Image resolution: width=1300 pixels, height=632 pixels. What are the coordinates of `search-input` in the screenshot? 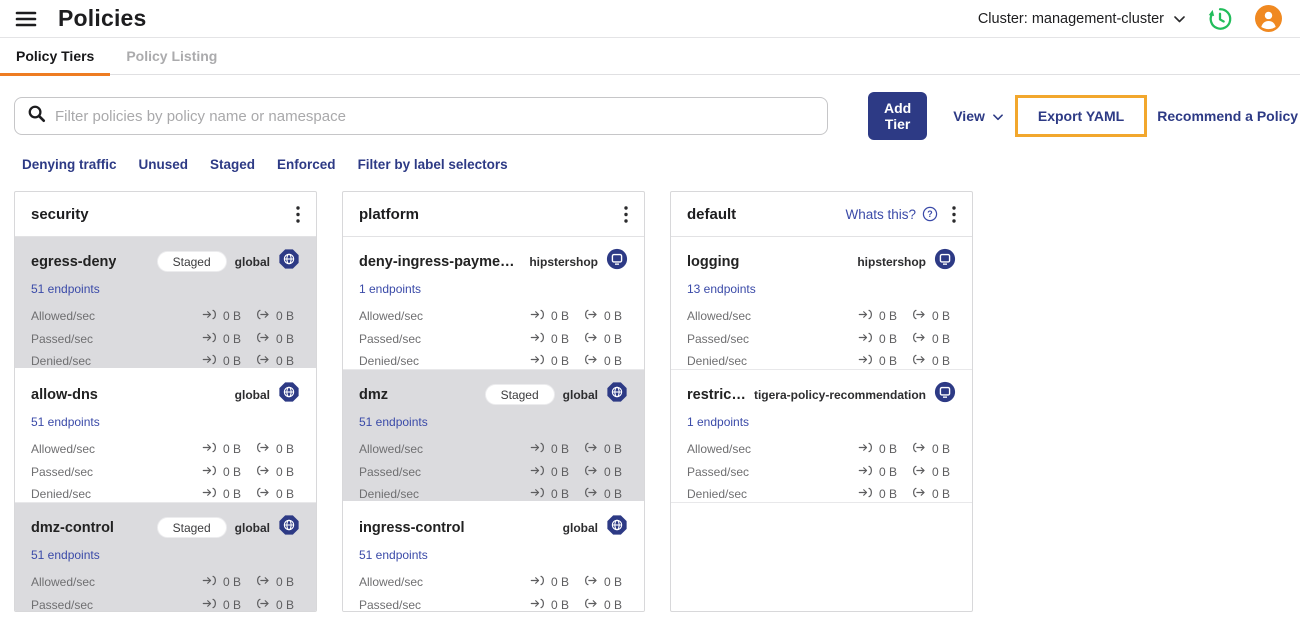 It's located at (435, 116).